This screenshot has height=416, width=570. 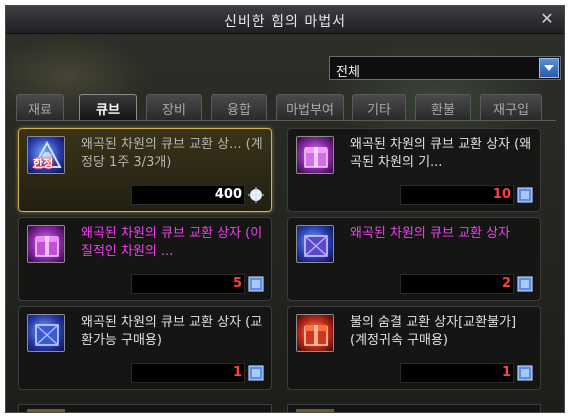 I want to click on item-name: 왜곡된 차원의 큐브 교환 상자, so click(x=430, y=233).